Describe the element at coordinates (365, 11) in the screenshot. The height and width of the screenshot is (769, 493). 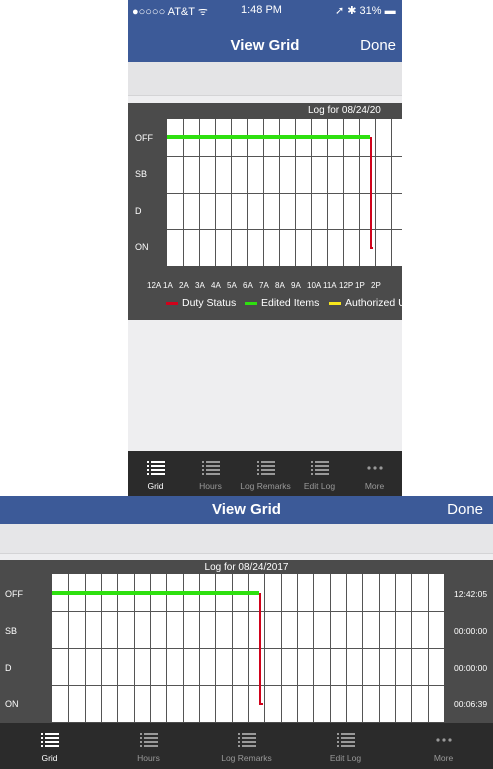
I see `battery-status: ➚ ✱ 31% ▬` at that location.